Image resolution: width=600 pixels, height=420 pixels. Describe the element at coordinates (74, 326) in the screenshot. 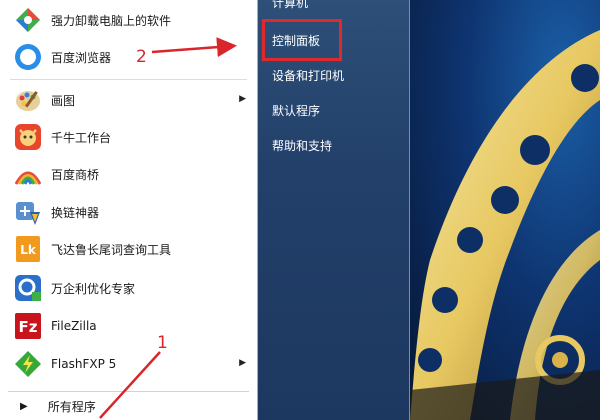

I see `program-label: FileZilla` at that location.